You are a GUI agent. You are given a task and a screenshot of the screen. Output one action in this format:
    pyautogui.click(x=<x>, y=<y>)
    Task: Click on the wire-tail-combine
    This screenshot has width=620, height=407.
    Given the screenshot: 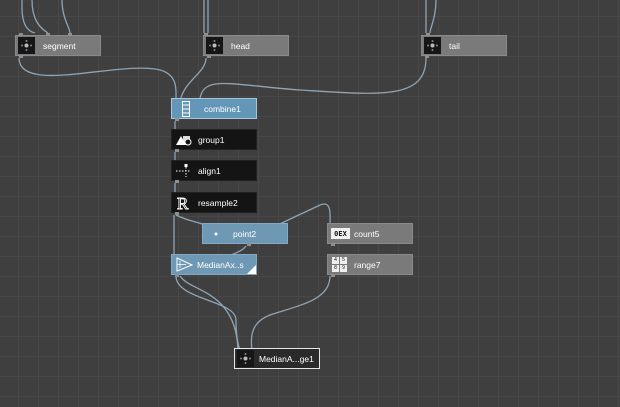 What is the action you would take?
    pyautogui.click(x=313, y=78)
    